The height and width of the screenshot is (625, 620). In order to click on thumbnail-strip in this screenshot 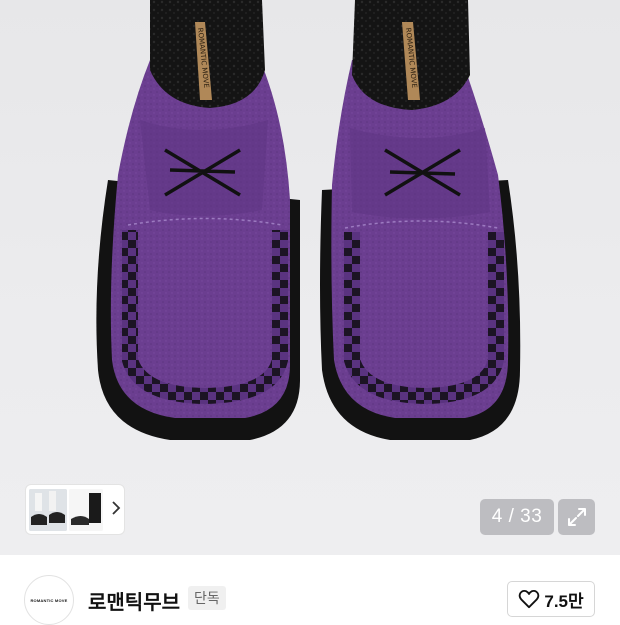, I will do `click(75, 509)`.